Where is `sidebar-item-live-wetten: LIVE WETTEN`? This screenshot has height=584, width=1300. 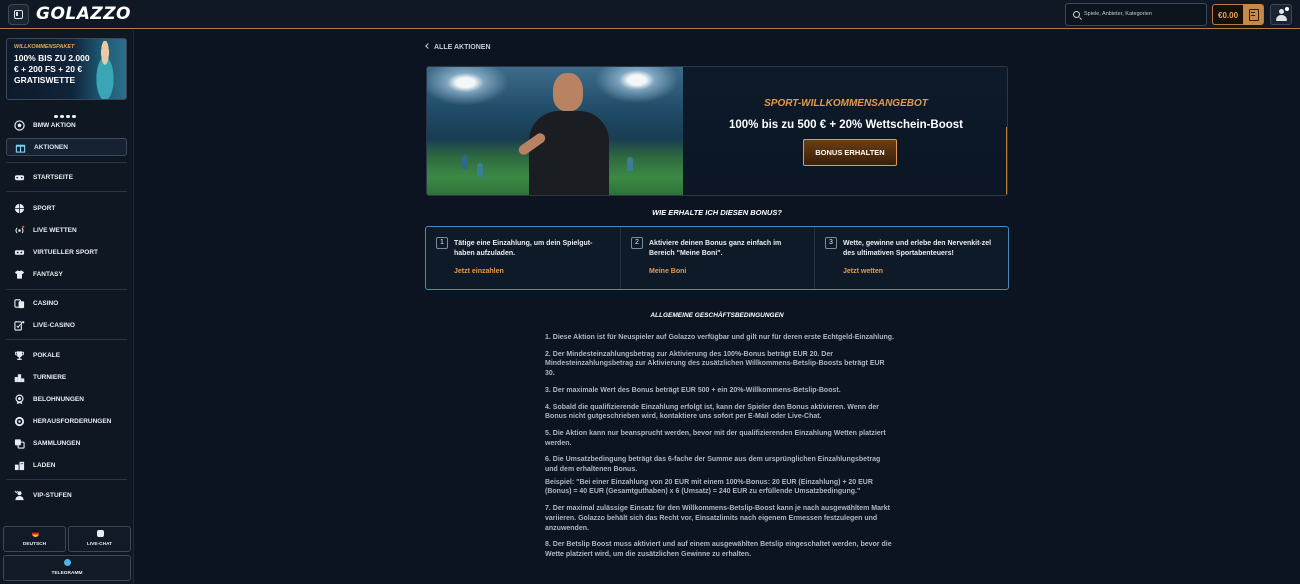 sidebar-item-live-wetten: LIVE WETTEN is located at coordinates (66, 231).